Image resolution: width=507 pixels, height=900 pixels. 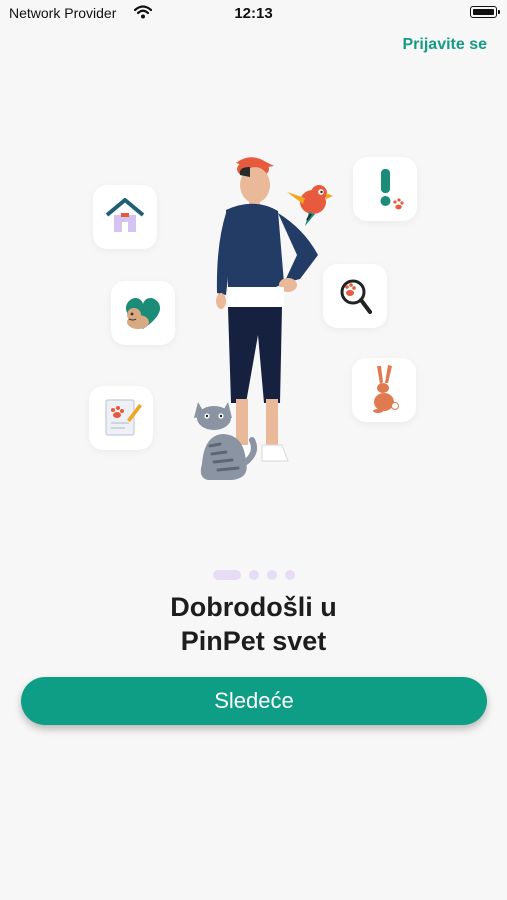 I want to click on welcome-title-line1: Dobrodošli u, so click(x=253, y=607).